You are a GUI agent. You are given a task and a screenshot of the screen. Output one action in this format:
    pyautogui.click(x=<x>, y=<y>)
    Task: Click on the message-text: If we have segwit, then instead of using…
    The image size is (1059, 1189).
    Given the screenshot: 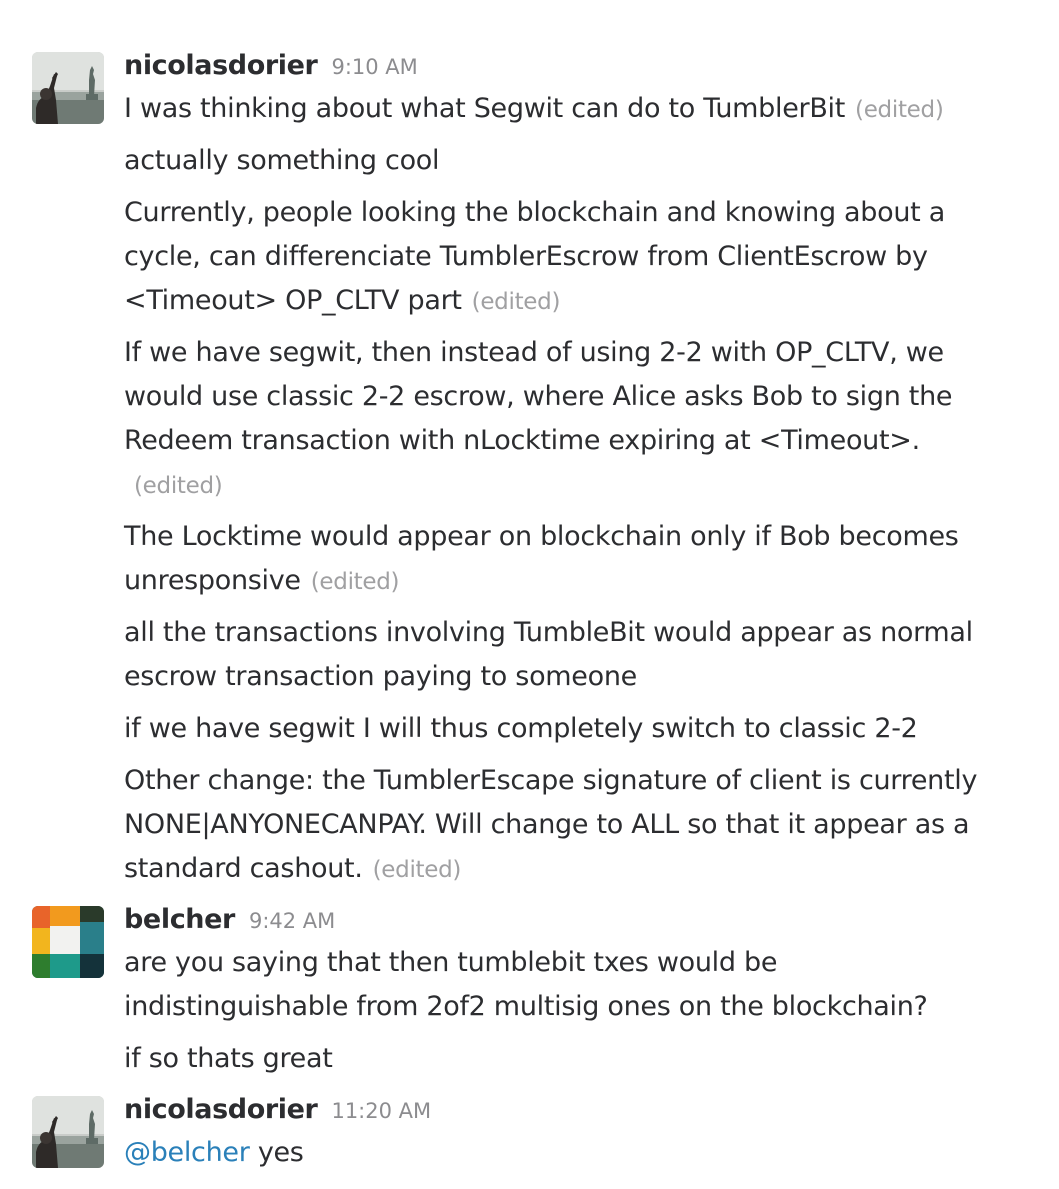 What is the action you would take?
    pyautogui.click(x=564, y=419)
    